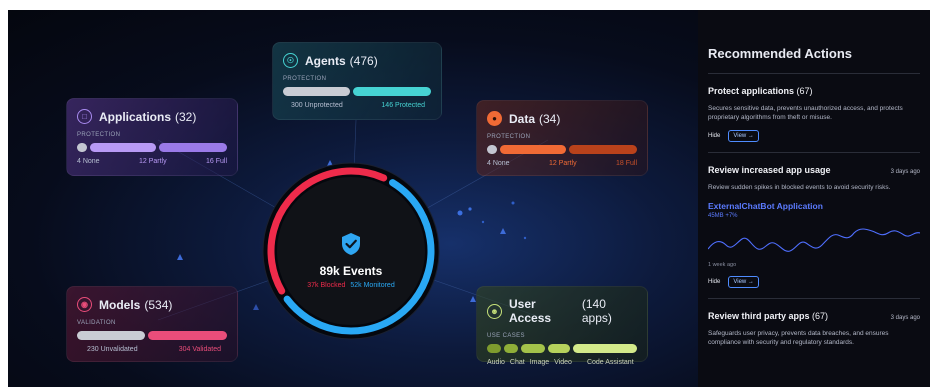  What do you see at coordinates (517, 362) in the screenshot?
I see `label-chat: Chat` at bounding box center [517, 362].